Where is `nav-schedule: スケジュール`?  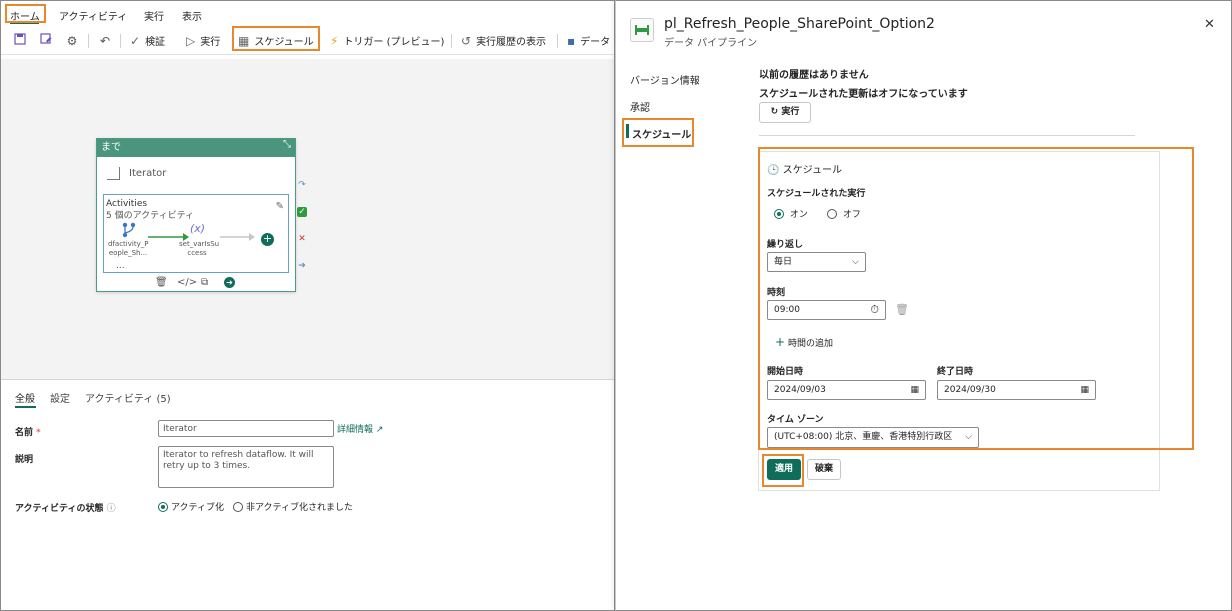 nav-schedule: スケジュール is located at coordinates (661, 133).